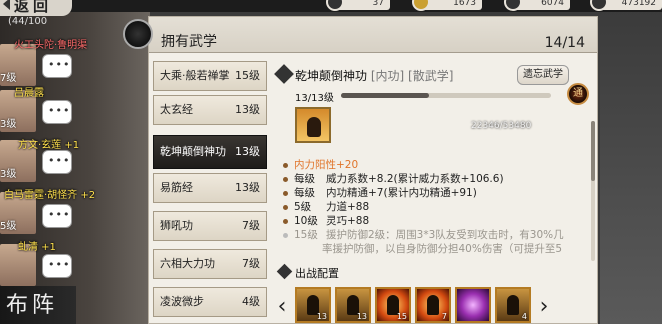 The width and height of the screenshot is (662, 324). I want to click on team-count: (44/100, so click(28, 21).